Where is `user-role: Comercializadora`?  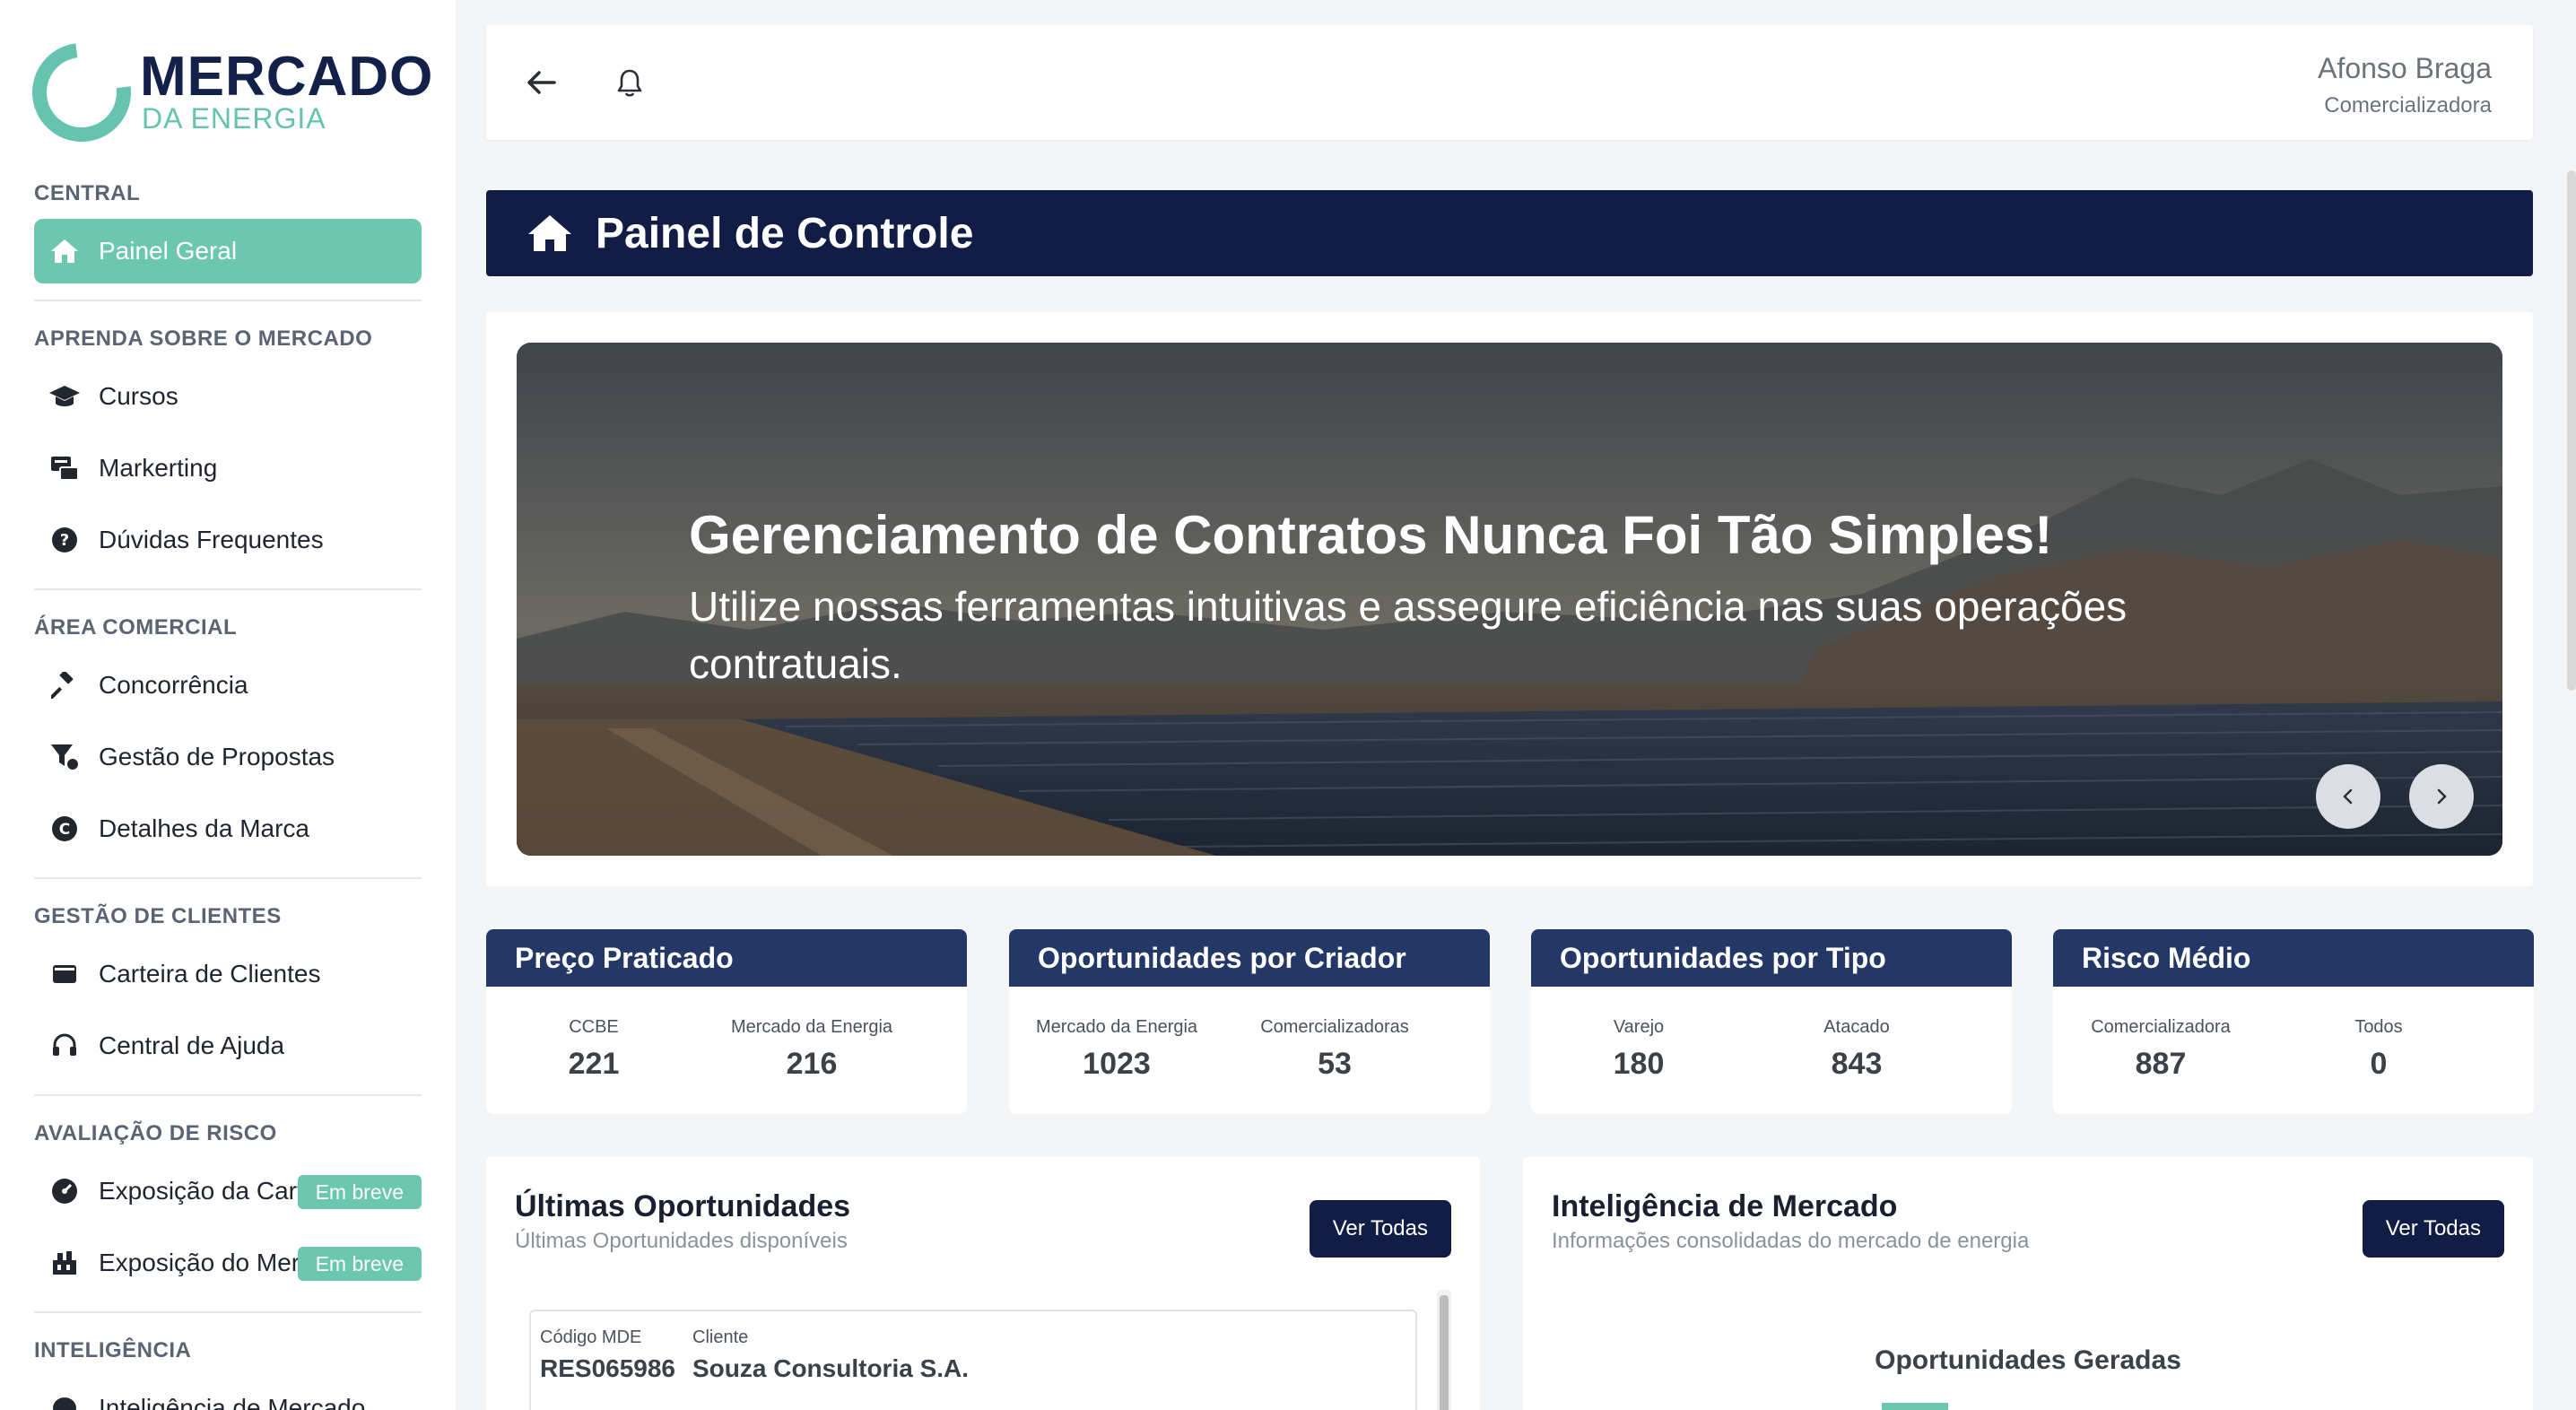
user-role: Comercializadora is located at coordinates (2408, 105).